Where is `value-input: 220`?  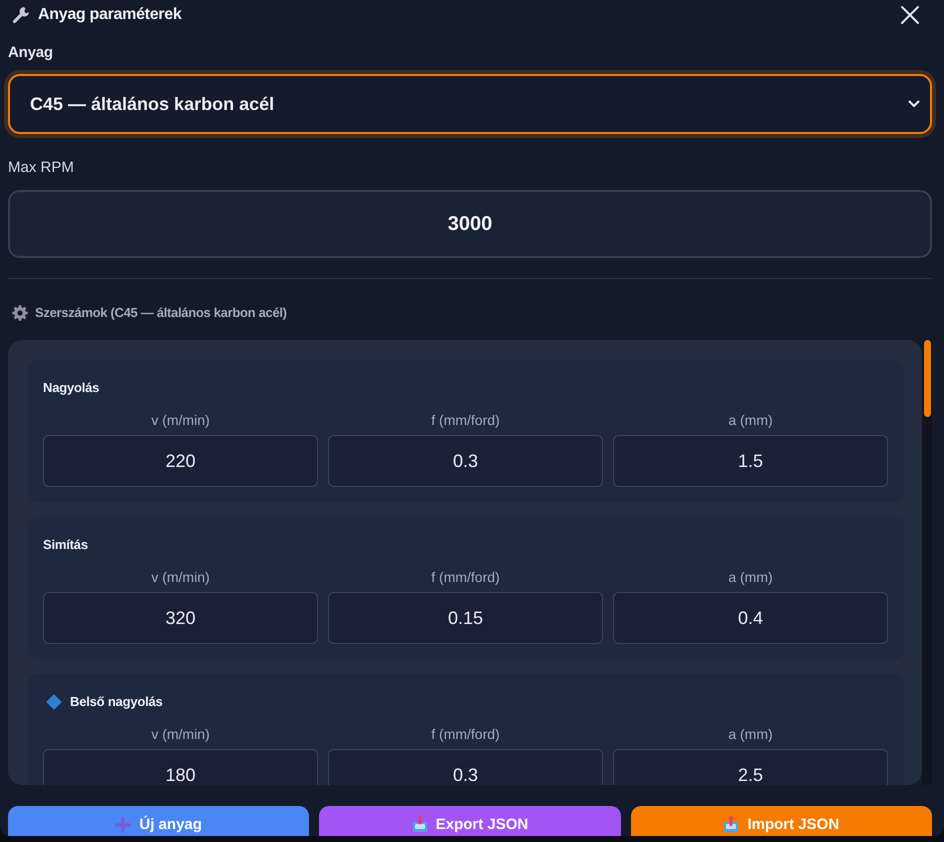 value-input: 220 is located at coordinates (180, 461).